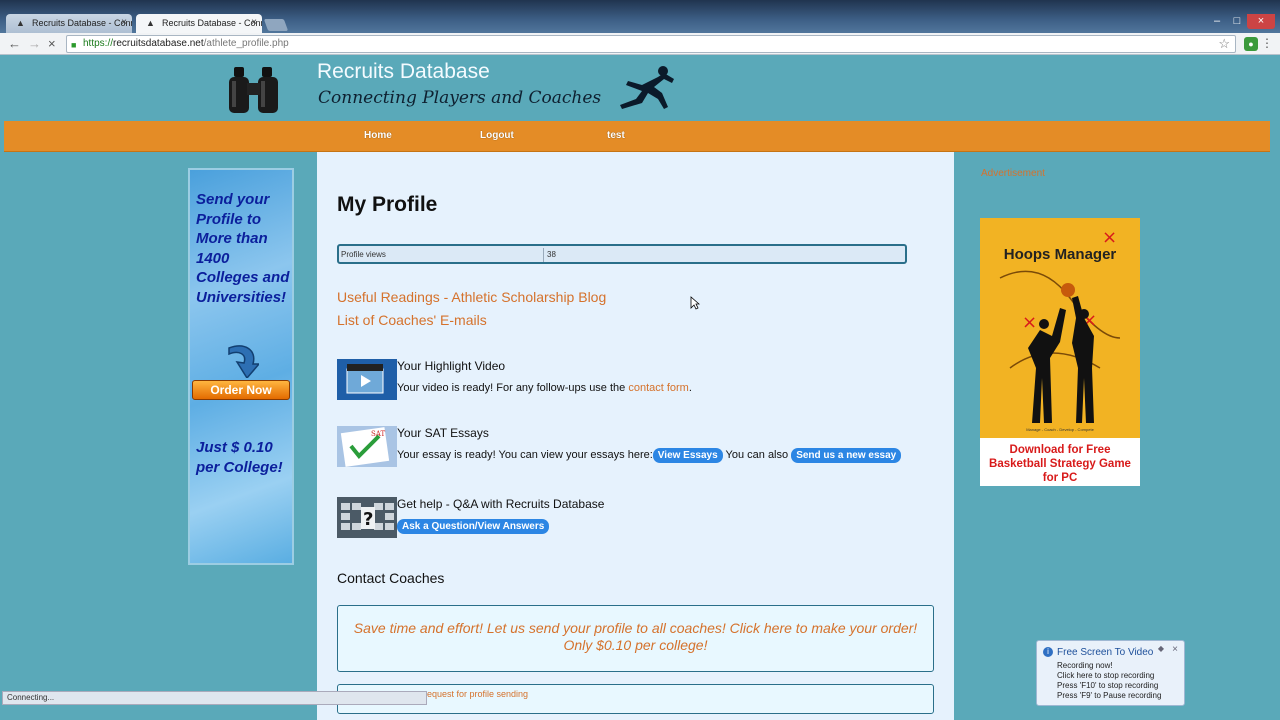 This screenshot has height=720, width=1280. What do you see at coordinates (658, 388) in the screenshot?
I see `contact-form-link: contact form` at bounding box center [658, 388].